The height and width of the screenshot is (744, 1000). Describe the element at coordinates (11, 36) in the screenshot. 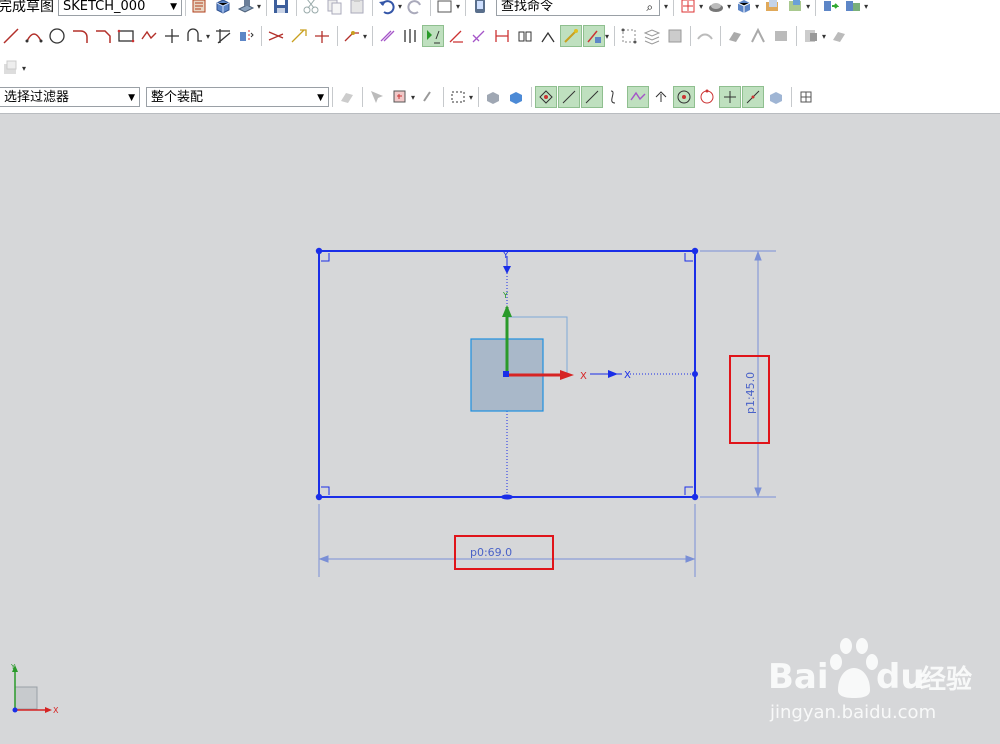

I see `line-tool-button` at that location.